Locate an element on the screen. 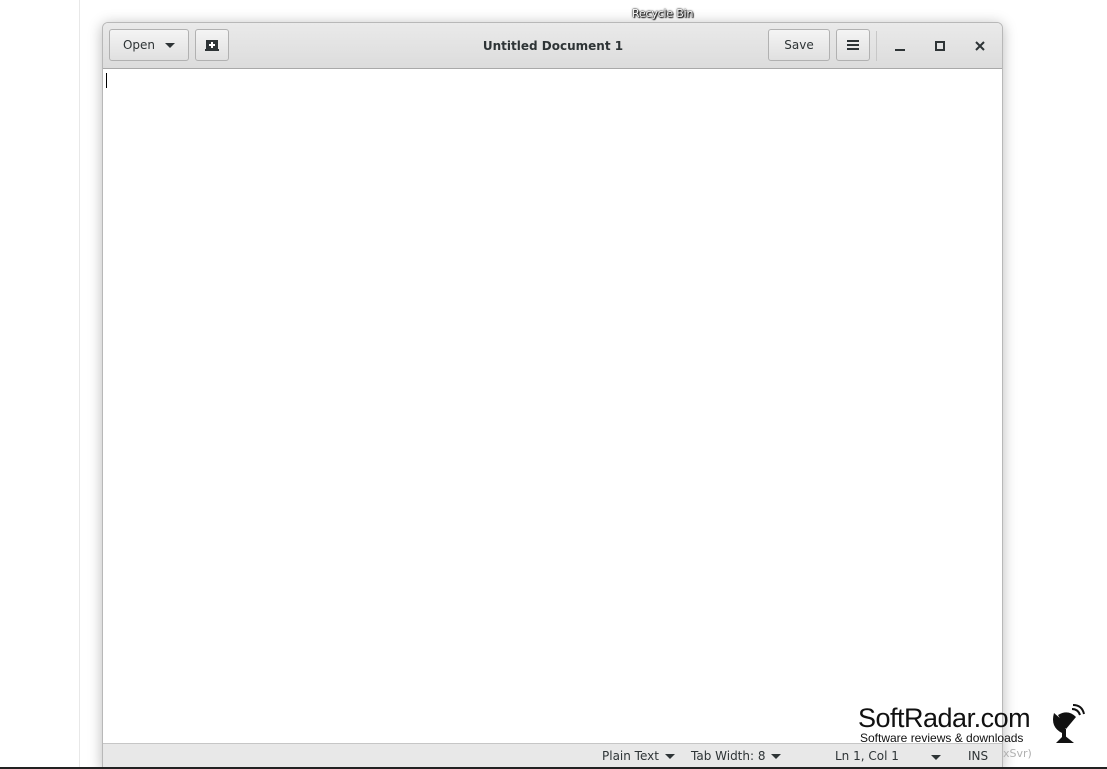 Image resolution: width=1107 pixels, height=769 pixels. tab-width-selector: Tab Width: 8 is located at coordinates (736, 756).